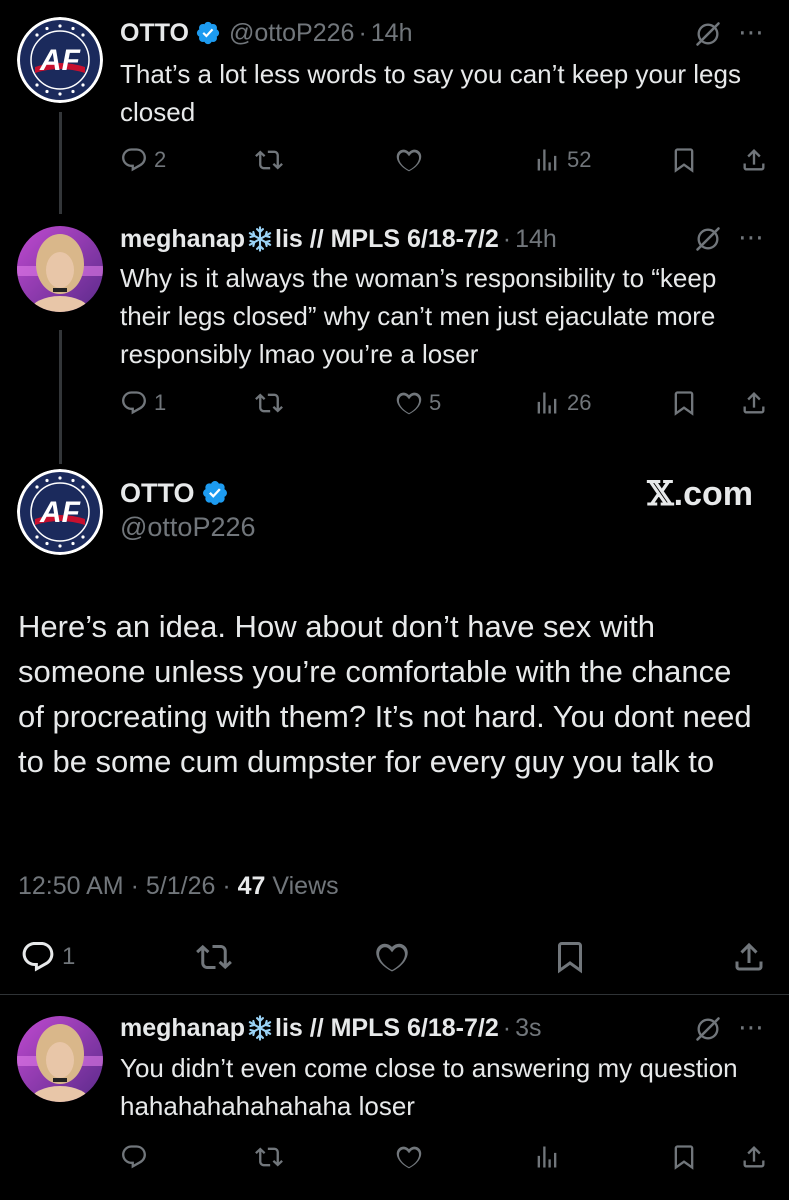 Image resolution: width=789 pixels, height=1200 pixels. What do you see at coordinates (252, 886) in the screenshot?
I see `views-count: 47` at bounding box center [252, 886].